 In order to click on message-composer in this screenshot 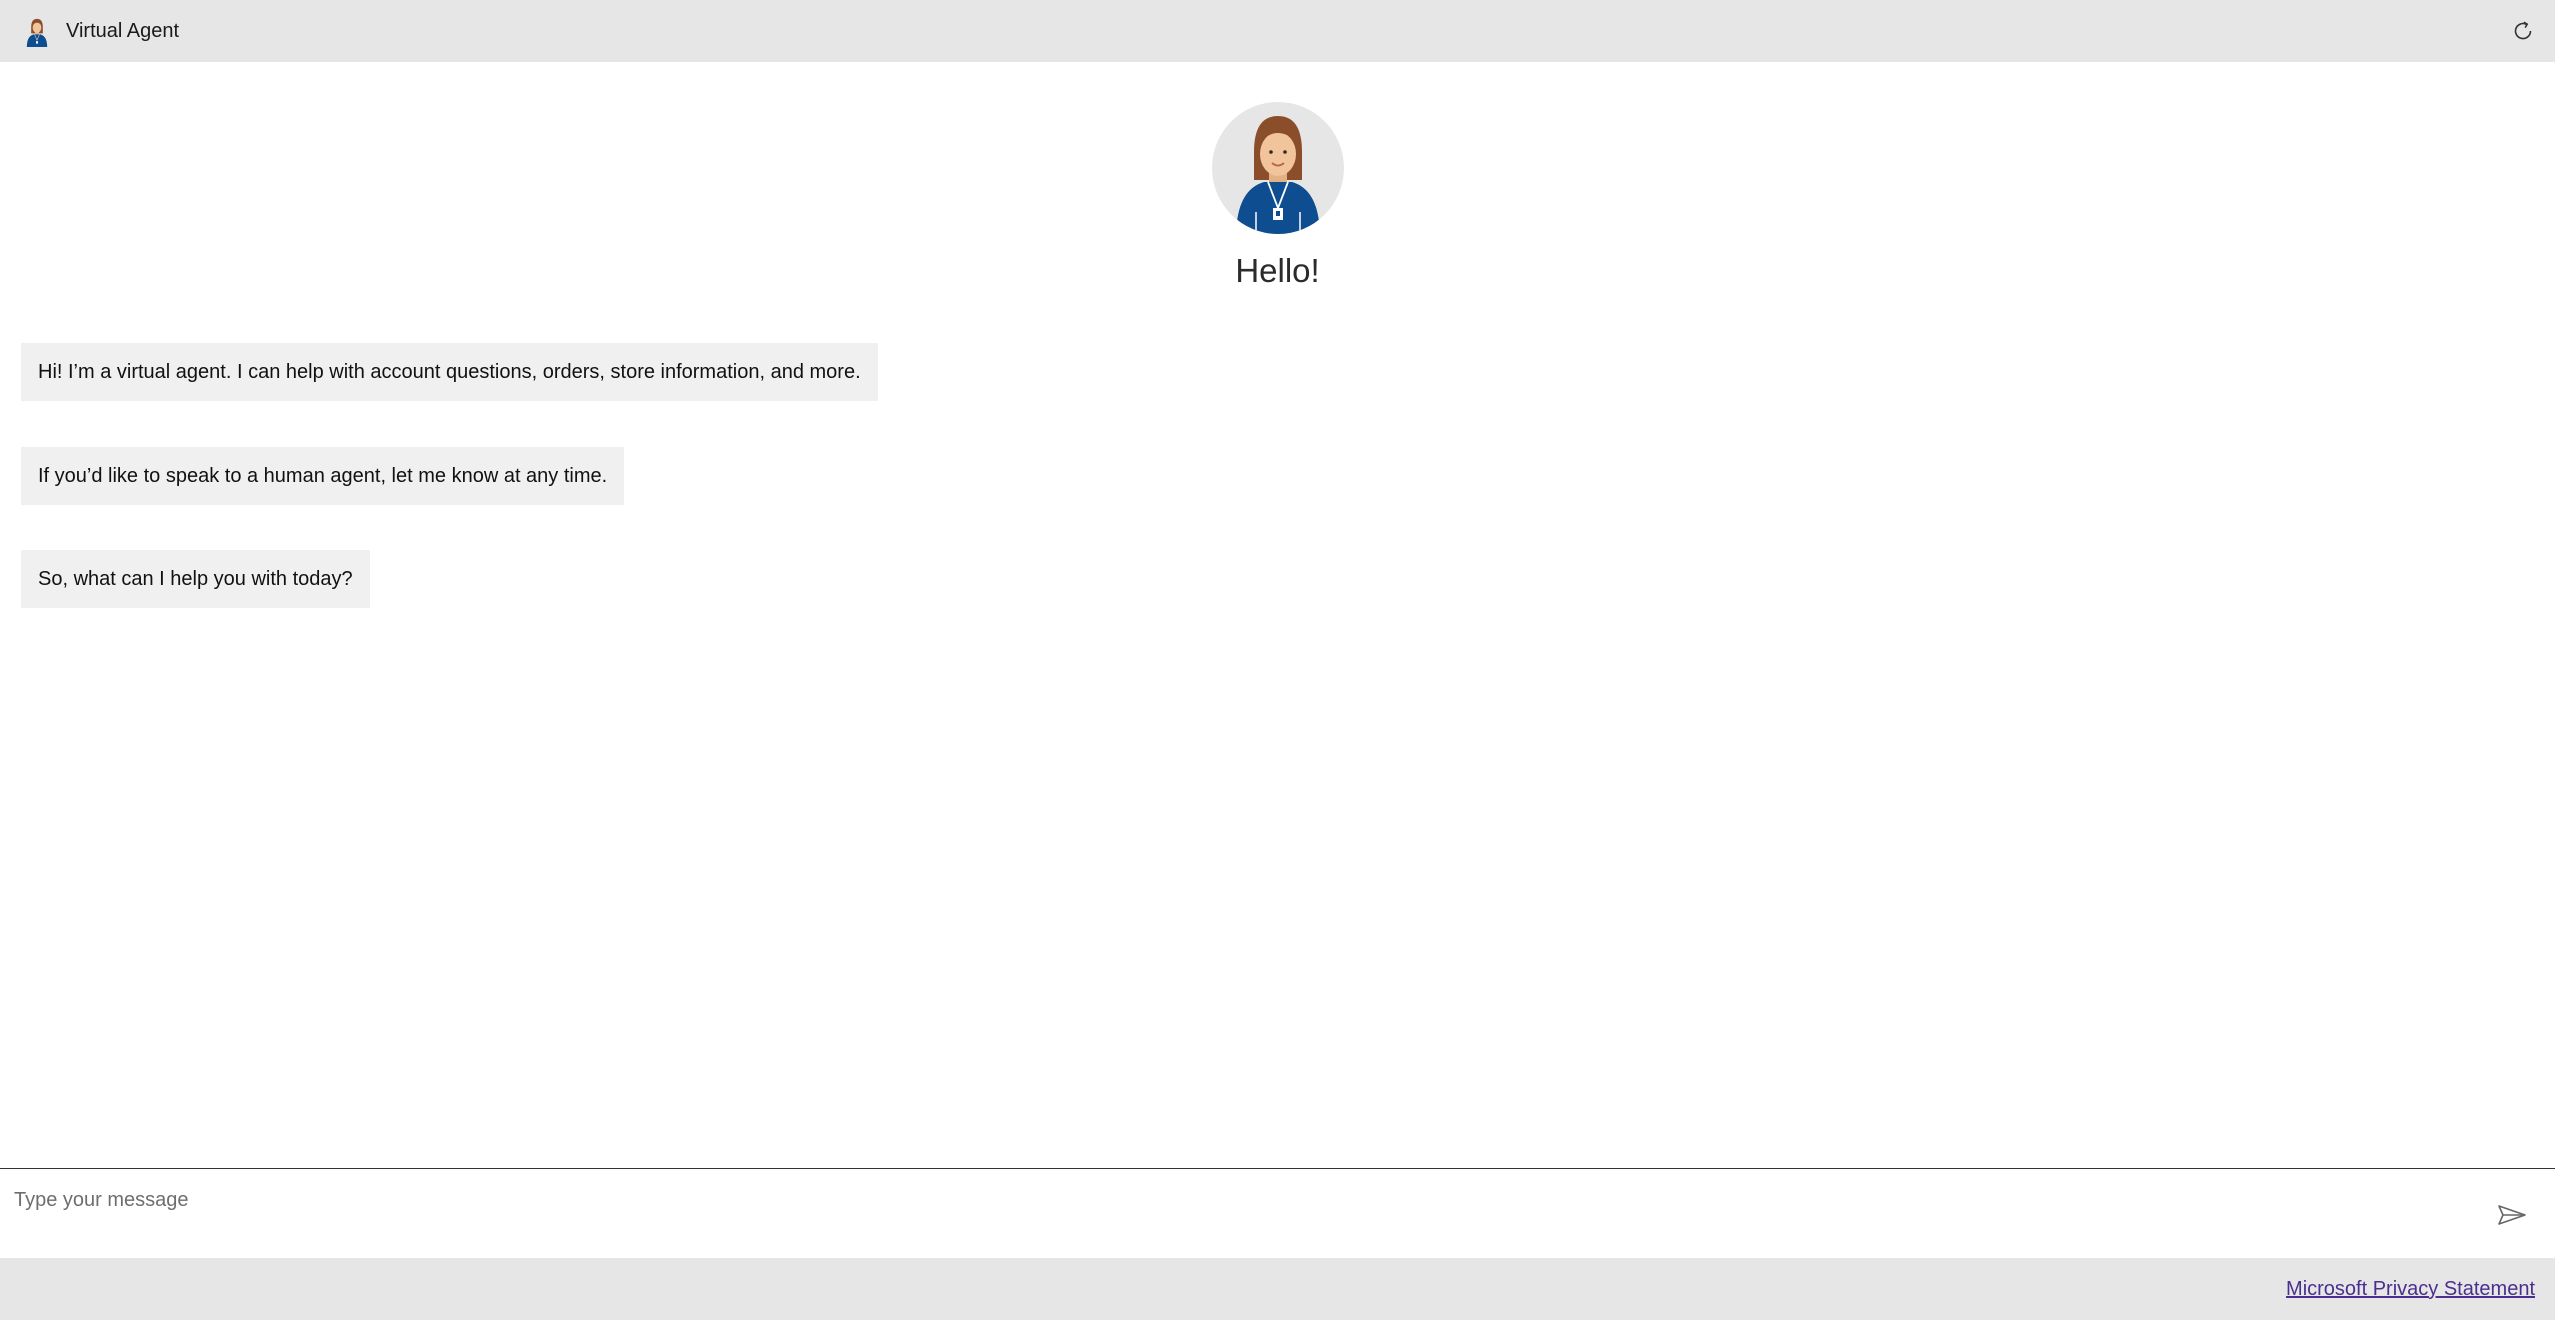, I will do `click(1277, 1213)`.